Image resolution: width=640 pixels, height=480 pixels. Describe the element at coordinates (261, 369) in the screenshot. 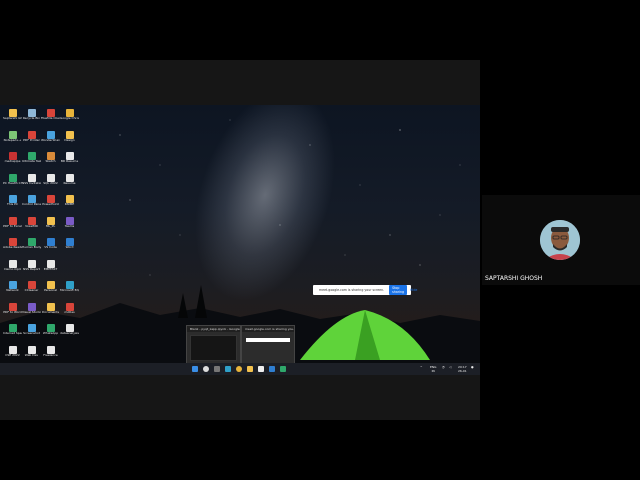

I see `store-icon` at that location.